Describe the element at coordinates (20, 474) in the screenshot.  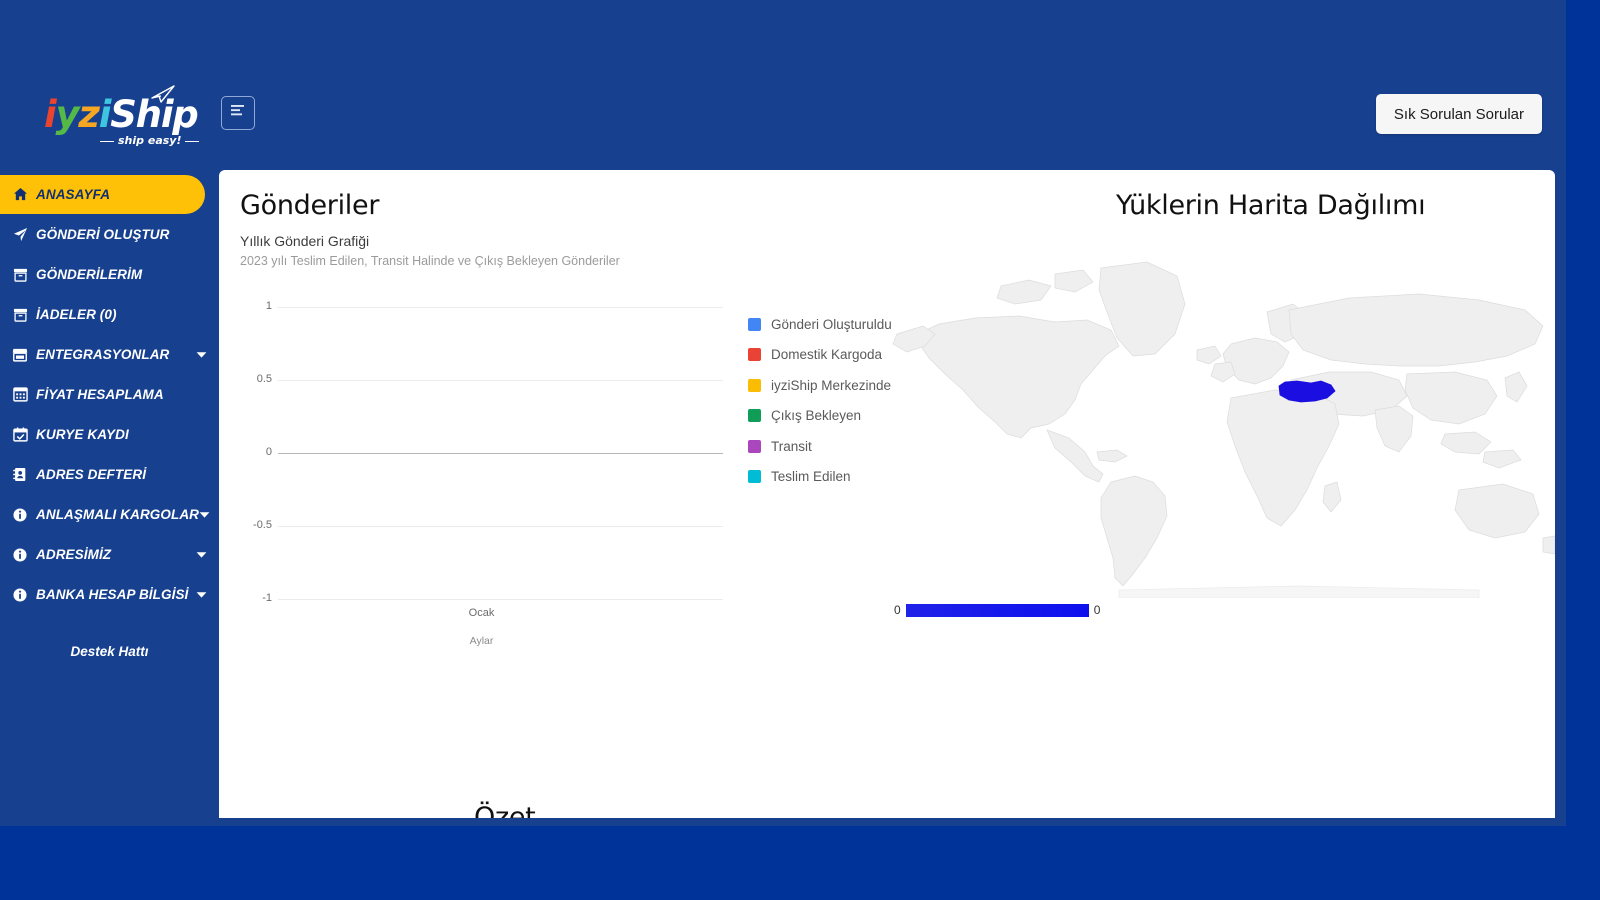
I see `contacts-icon` at that location.